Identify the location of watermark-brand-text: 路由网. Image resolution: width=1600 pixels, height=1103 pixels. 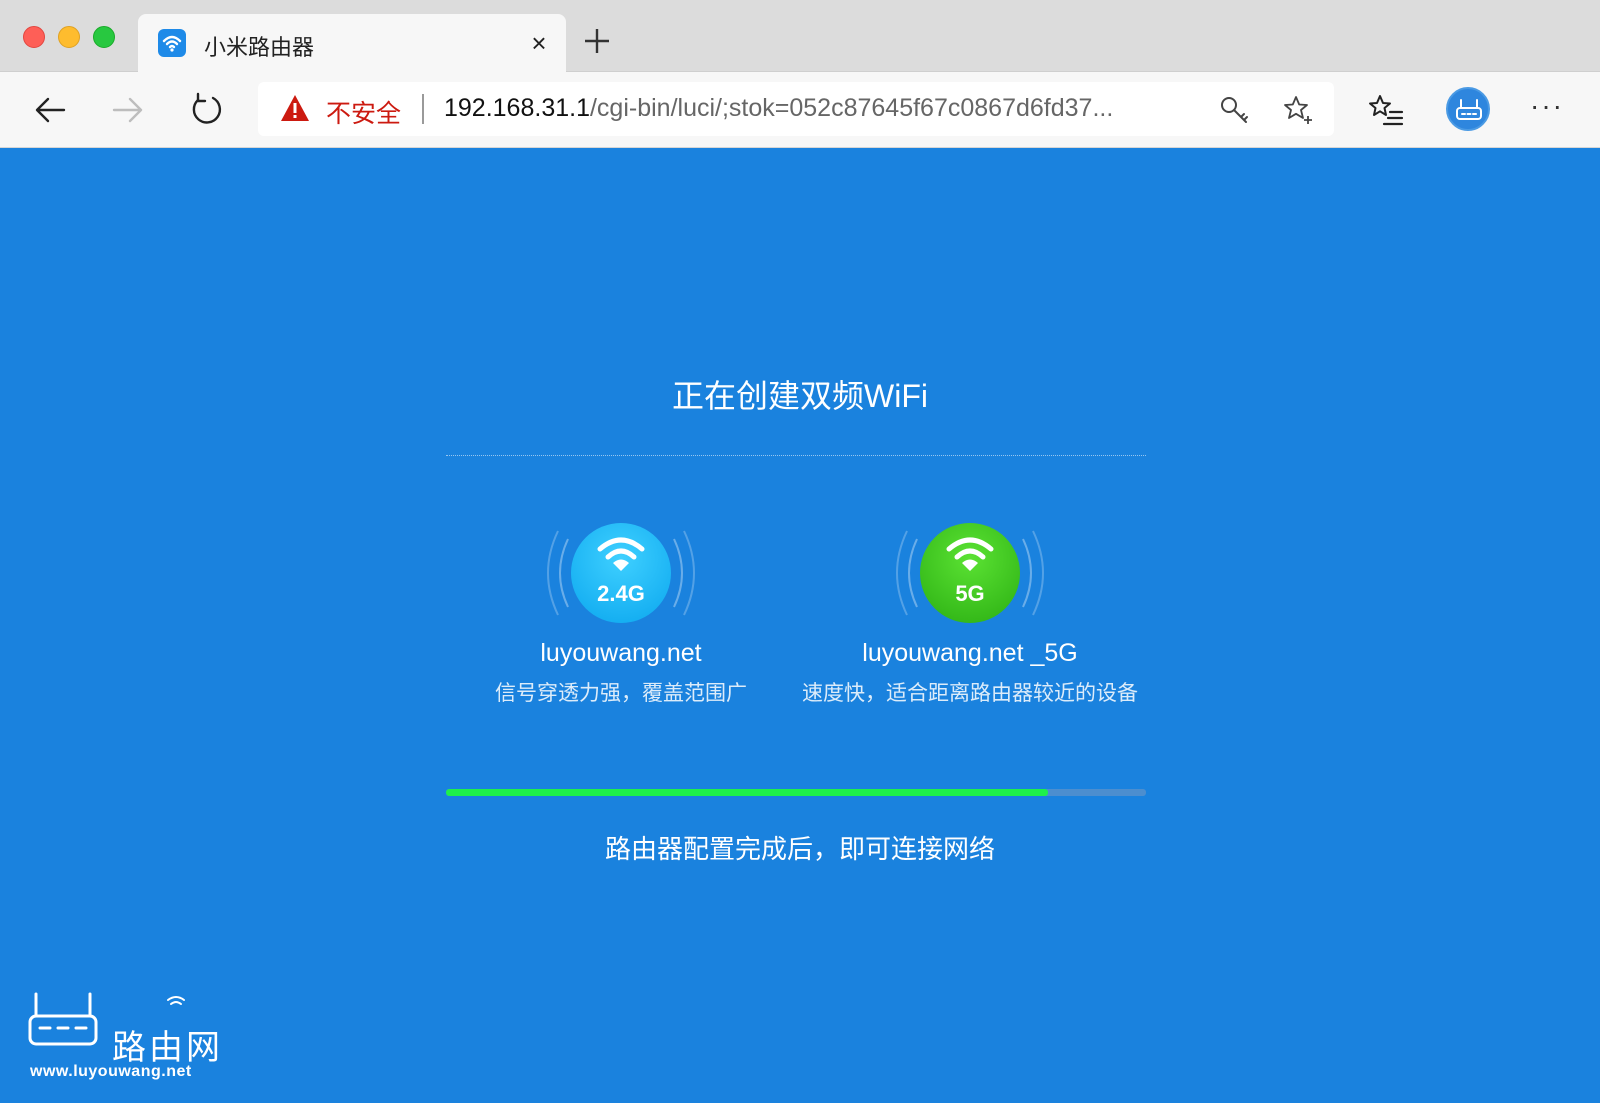
(167, 1048).